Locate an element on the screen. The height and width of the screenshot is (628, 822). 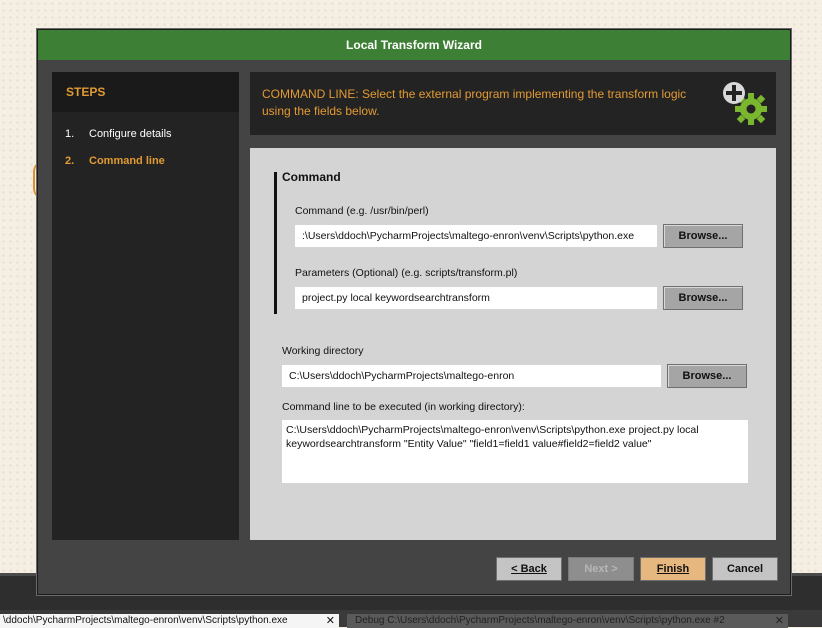
step-label: Configure details is located at coordinates (130, 134).